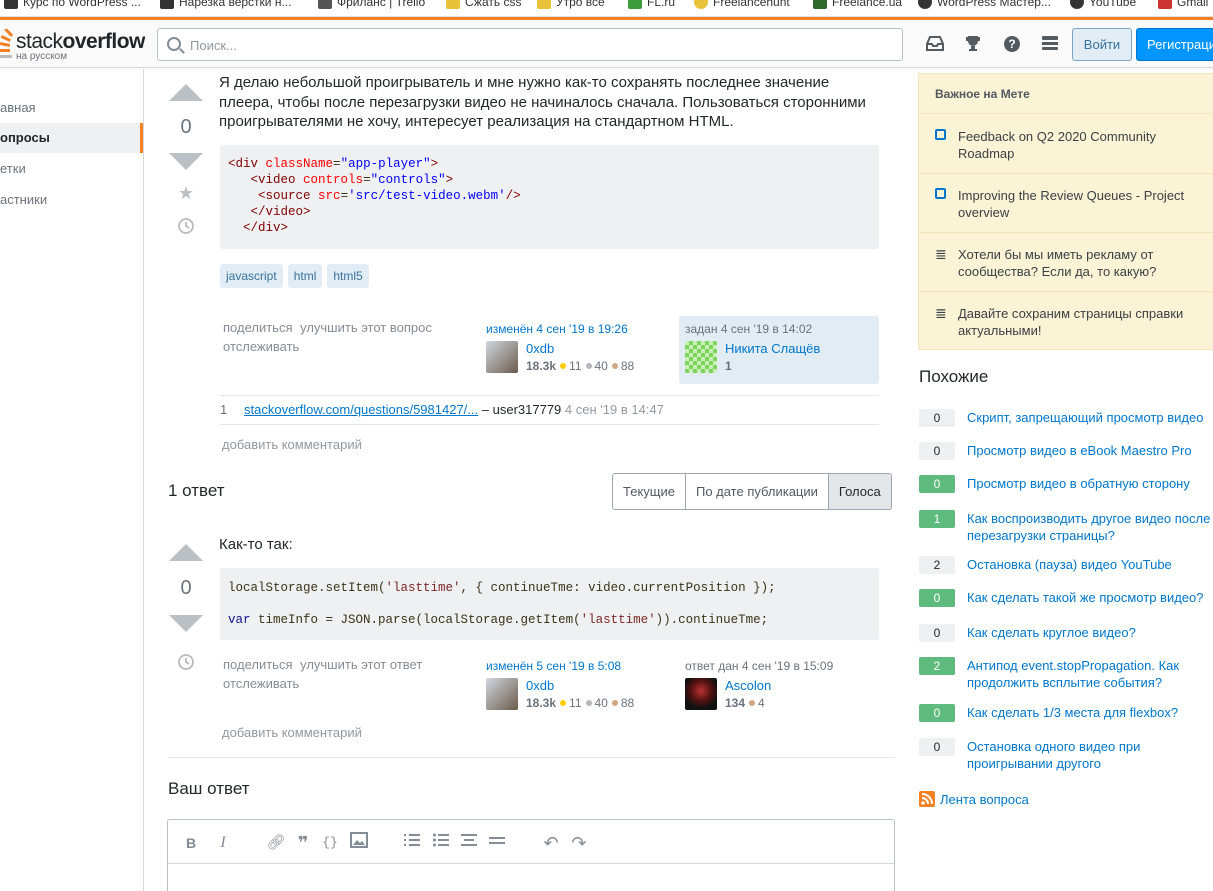  Describe the element at coordinates (366, 327) in the screenshot. I see `improve-link: улучшить этот вопрос` at that location.